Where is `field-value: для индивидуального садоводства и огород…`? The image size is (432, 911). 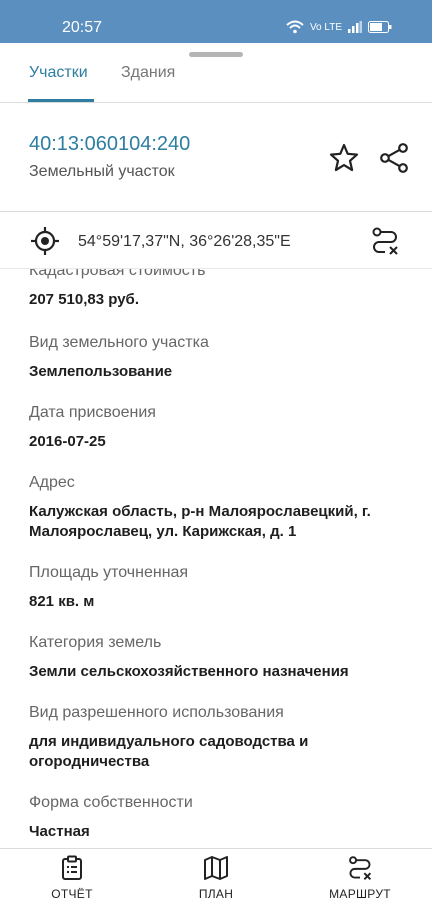 field-value: для индивидуального садоводства и огород… is located at coordinates (169, 751).